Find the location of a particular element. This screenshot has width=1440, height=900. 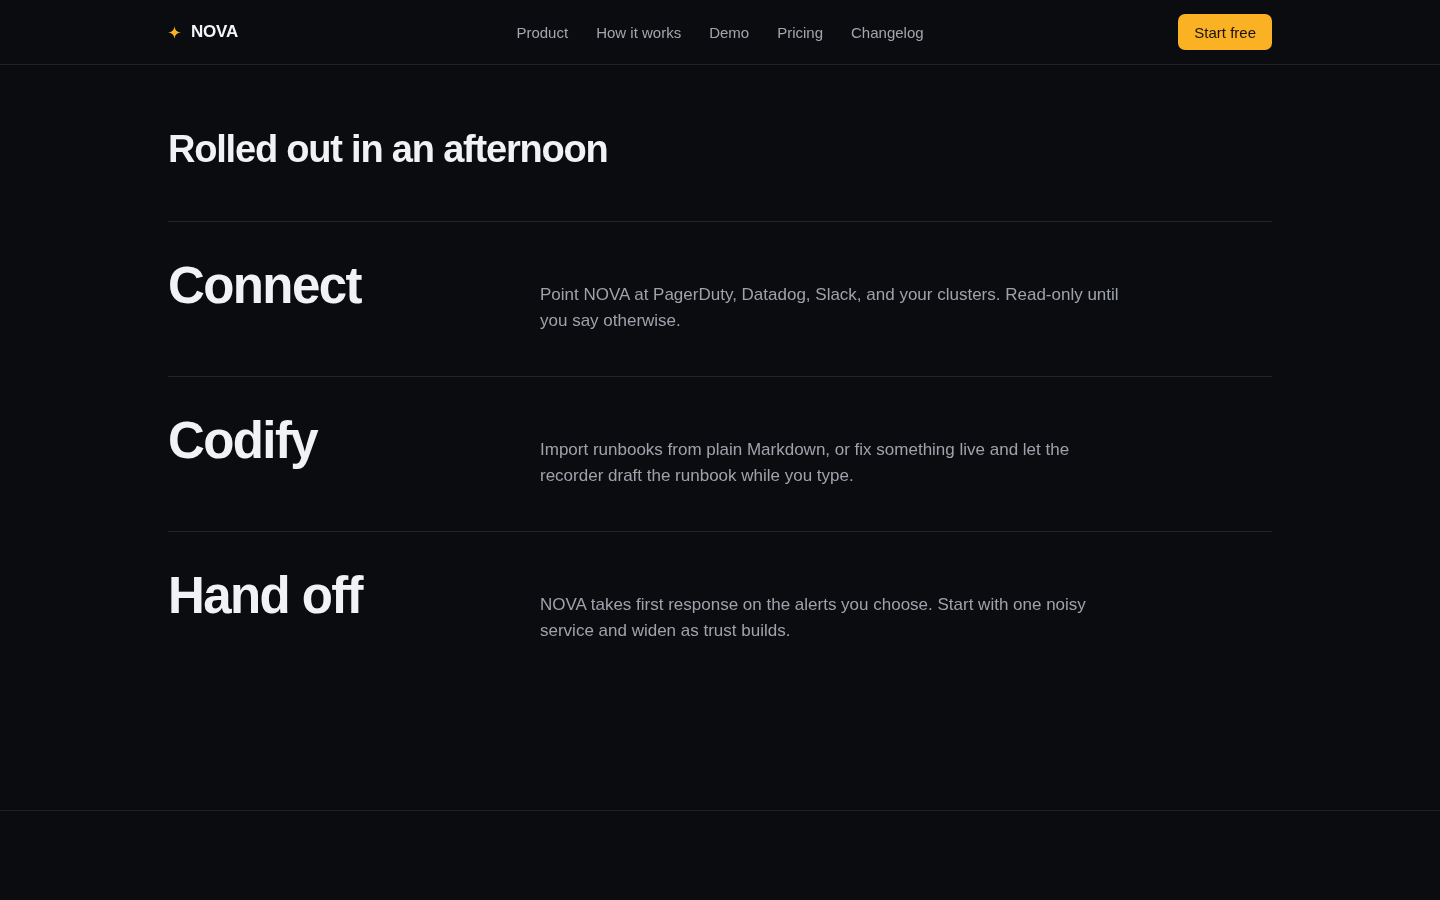

step-description: Import runbooks from plain Markdown, or fix something live and let the recorder draft the runbook while you type. is located at coordinates (805, 463).